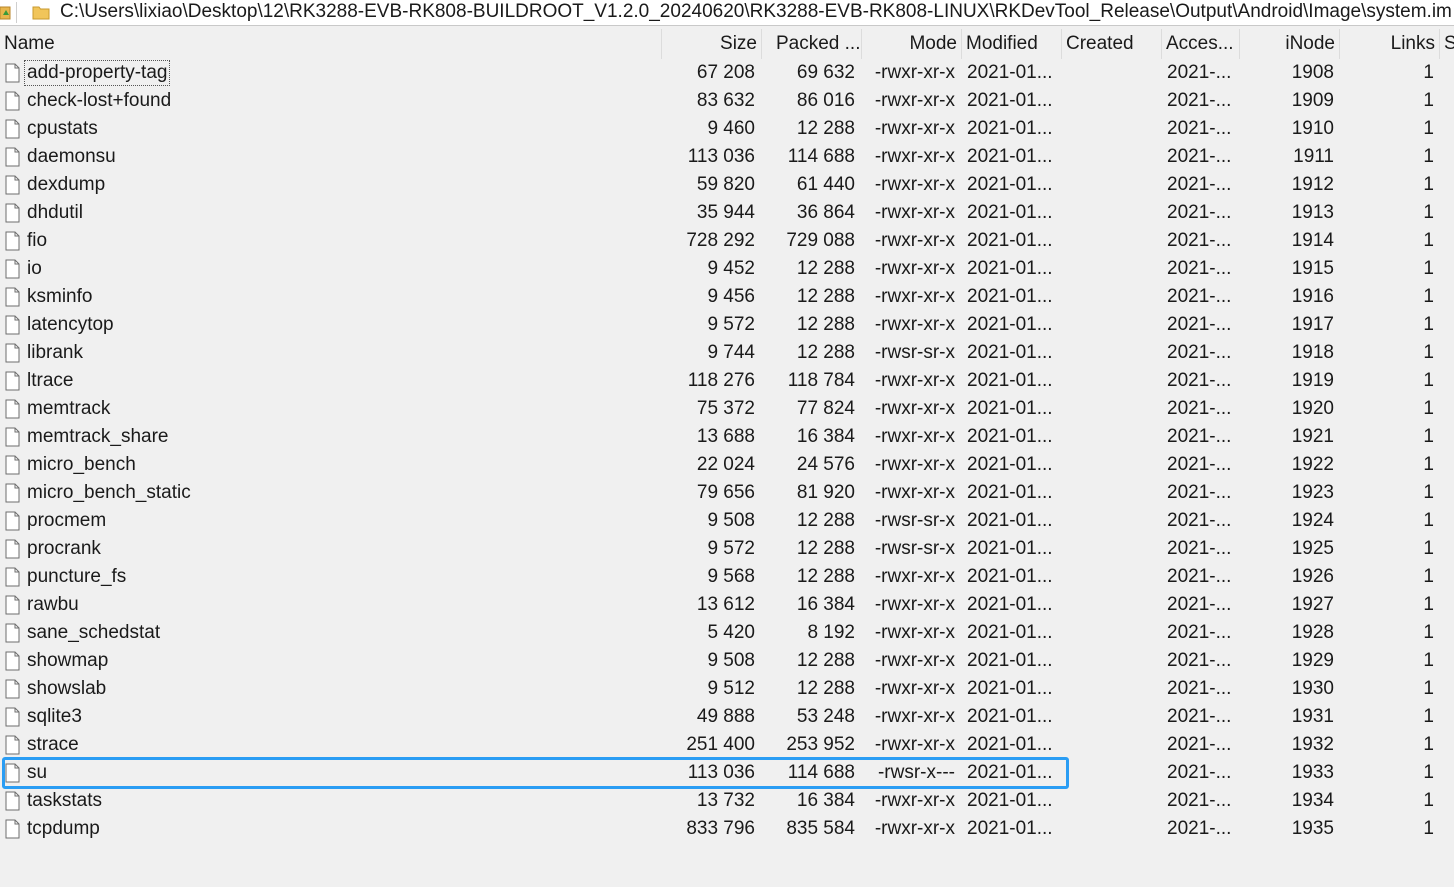 The image size is (1454, 887). What do you see at coordinates (331, 325) in the screenshot?
I see `name-cell: latencytop` at bounding box center [331, 325].